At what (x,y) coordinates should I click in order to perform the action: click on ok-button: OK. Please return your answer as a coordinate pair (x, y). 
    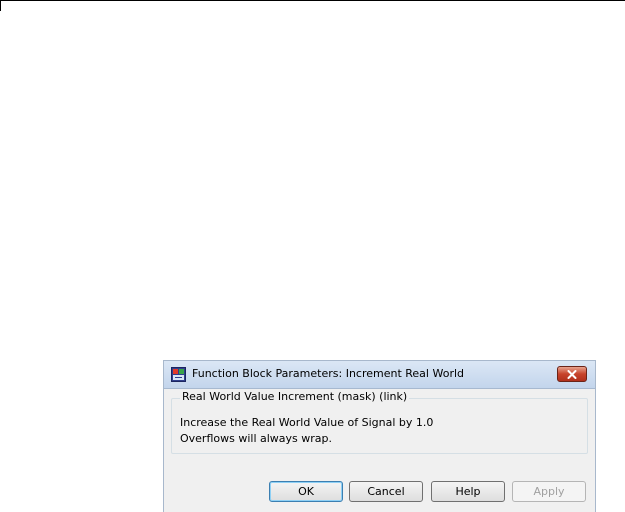
    Looking at the image, I should click on (306, 491).